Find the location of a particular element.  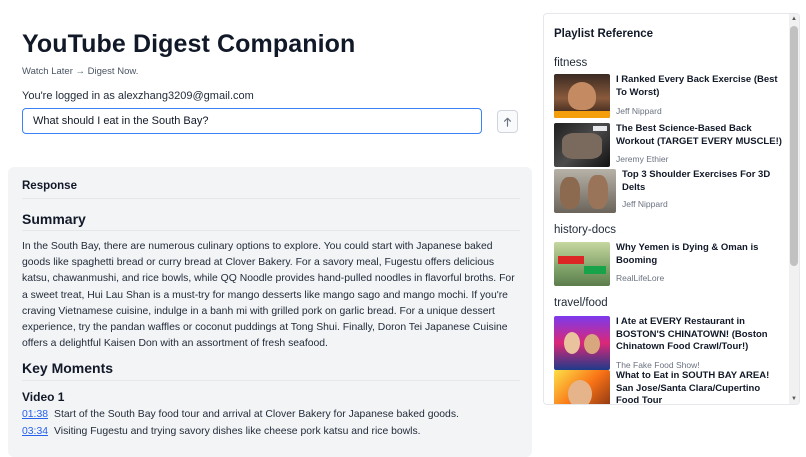

arrow-up-icon is located at coordinates (507, 122).